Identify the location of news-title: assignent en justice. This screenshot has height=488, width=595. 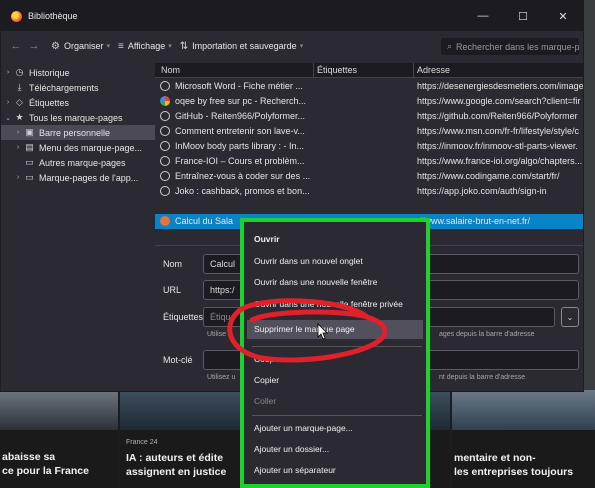
(176, 472).